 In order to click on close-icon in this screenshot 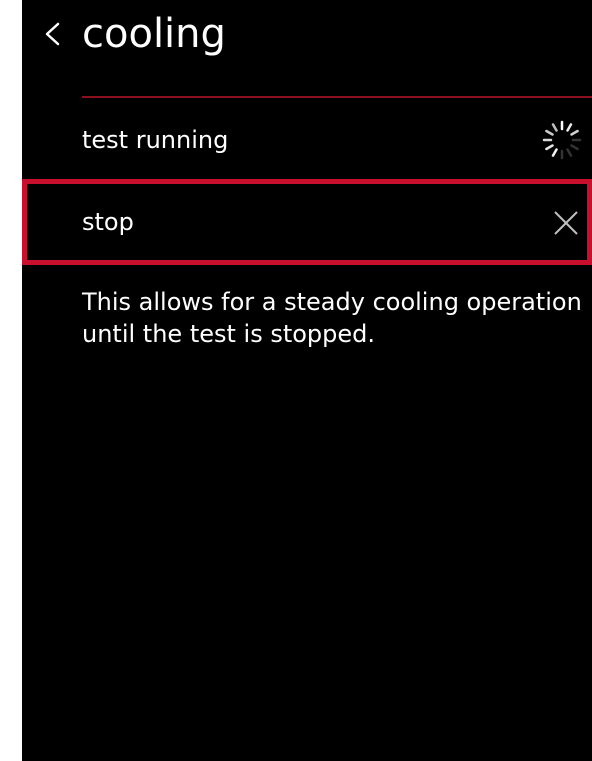, I will do `click(566, 223)`.